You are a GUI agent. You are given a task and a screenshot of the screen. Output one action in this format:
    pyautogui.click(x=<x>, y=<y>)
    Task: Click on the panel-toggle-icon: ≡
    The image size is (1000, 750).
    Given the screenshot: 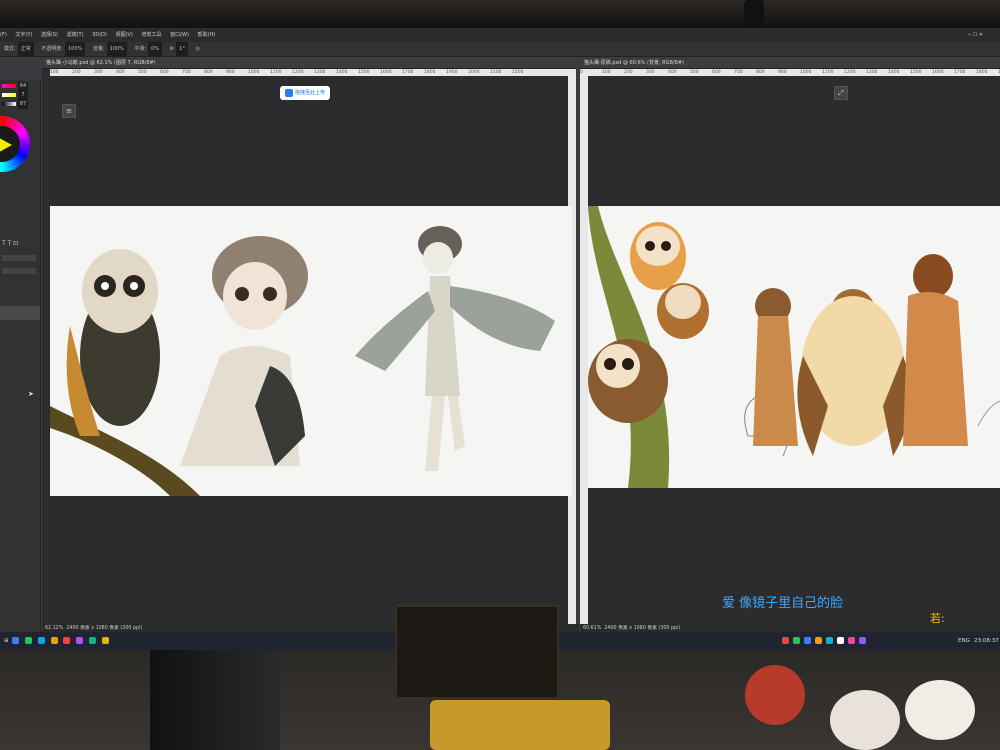 What is the action you would take?
    pyautogui.click(x=69, y=111)
    